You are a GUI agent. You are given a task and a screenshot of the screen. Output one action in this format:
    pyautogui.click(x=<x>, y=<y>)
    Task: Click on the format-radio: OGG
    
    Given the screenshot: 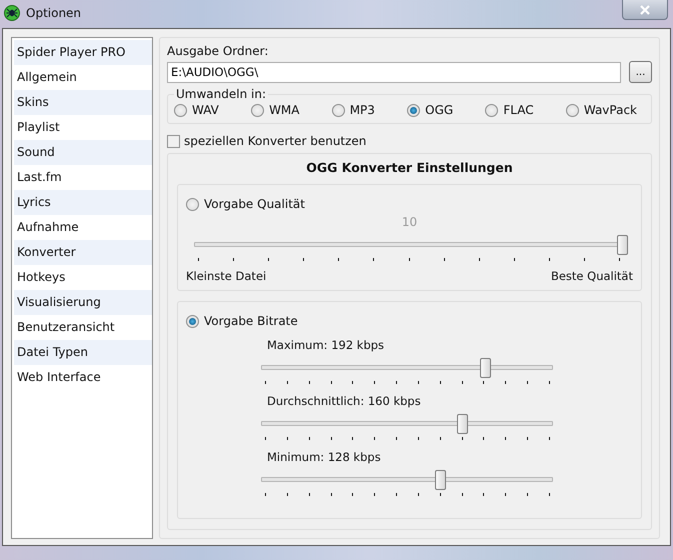 What is the action you would take?
    pyautogui.click(x=430, y=110)
    